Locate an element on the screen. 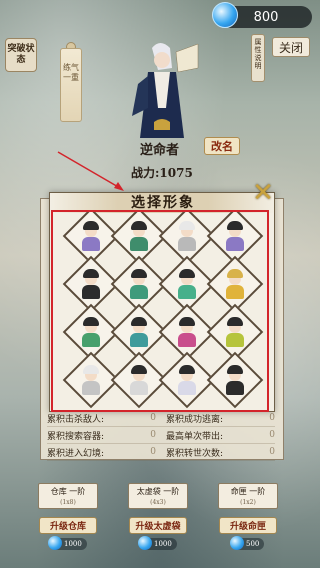  upgrade-cost: 500 is located at coordinates (247, 543).